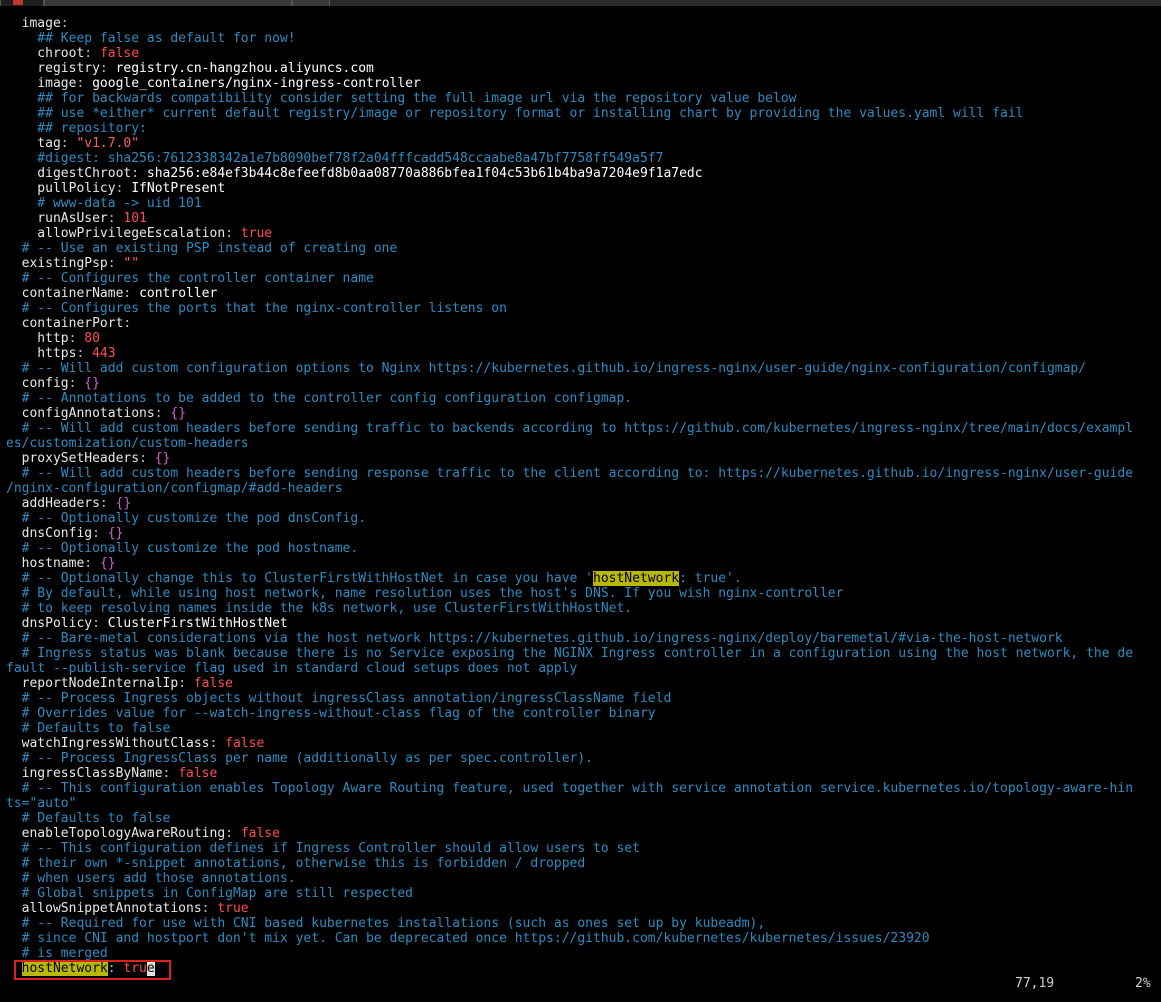 Image resolution: width=1161 pixels, height=1002 pixels. Describe the element at coordinates (583, 203) in the screenshot. I see `code-line: # www-data -> uid 101` at that location.